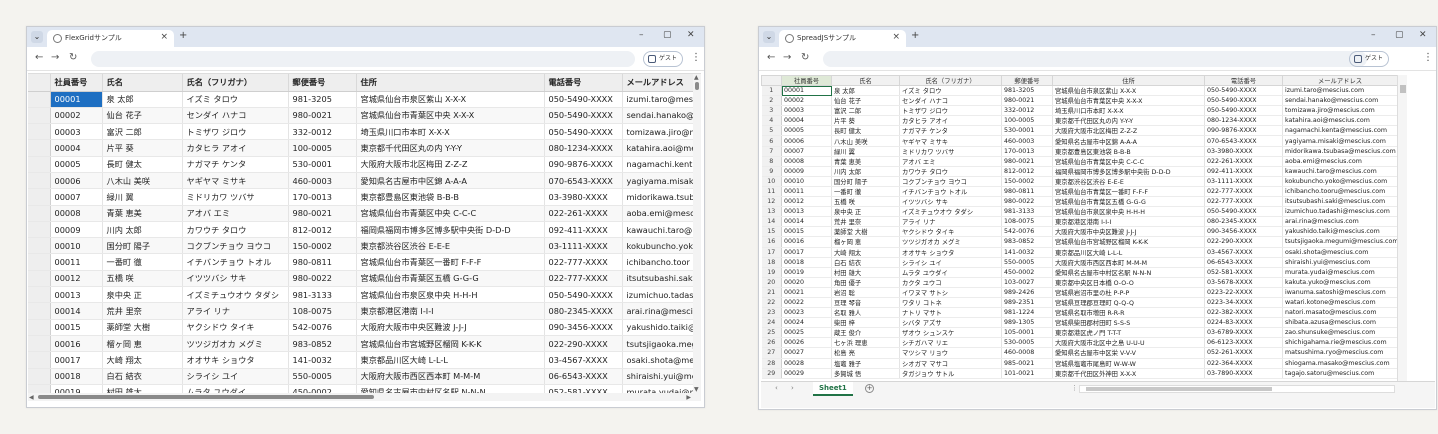 The image size is (1438, 434). Describe the element at coordinates (76, 213) in the screenshot. I see `grid-cell: 00008` at that location.